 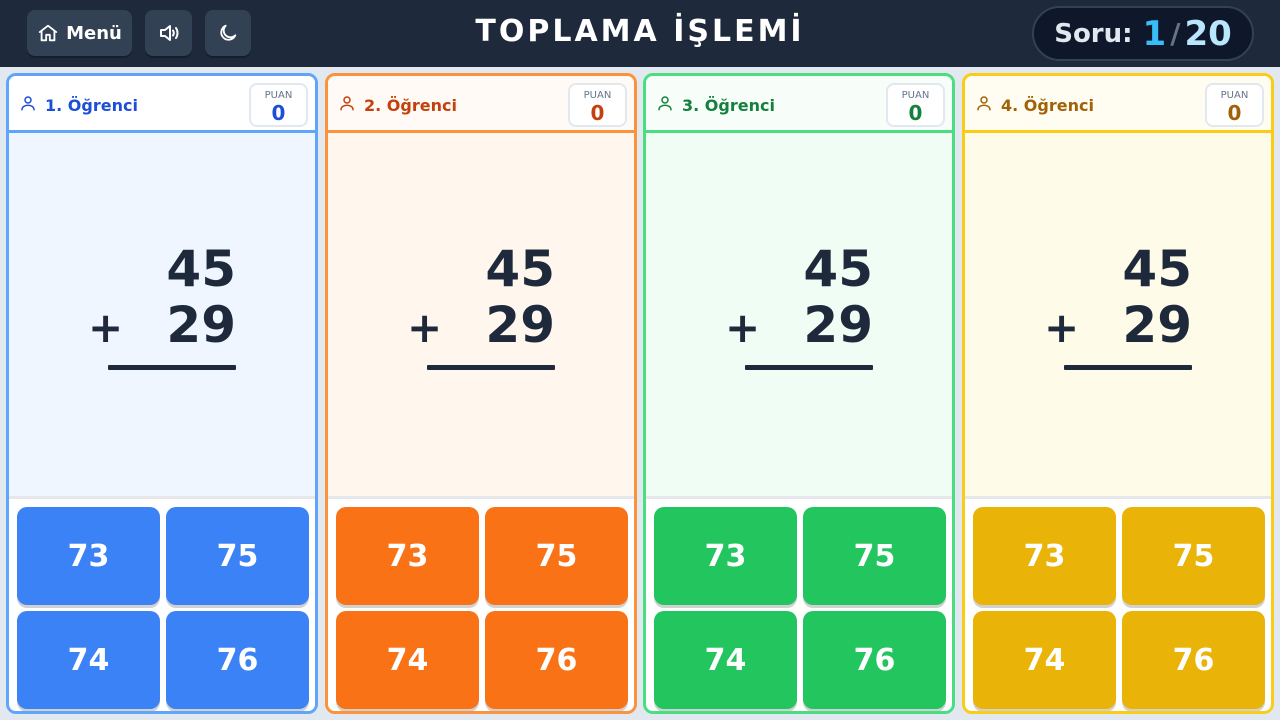 I want to click on student-name: 4. Öğrenci, so click(x=1034, y=105).